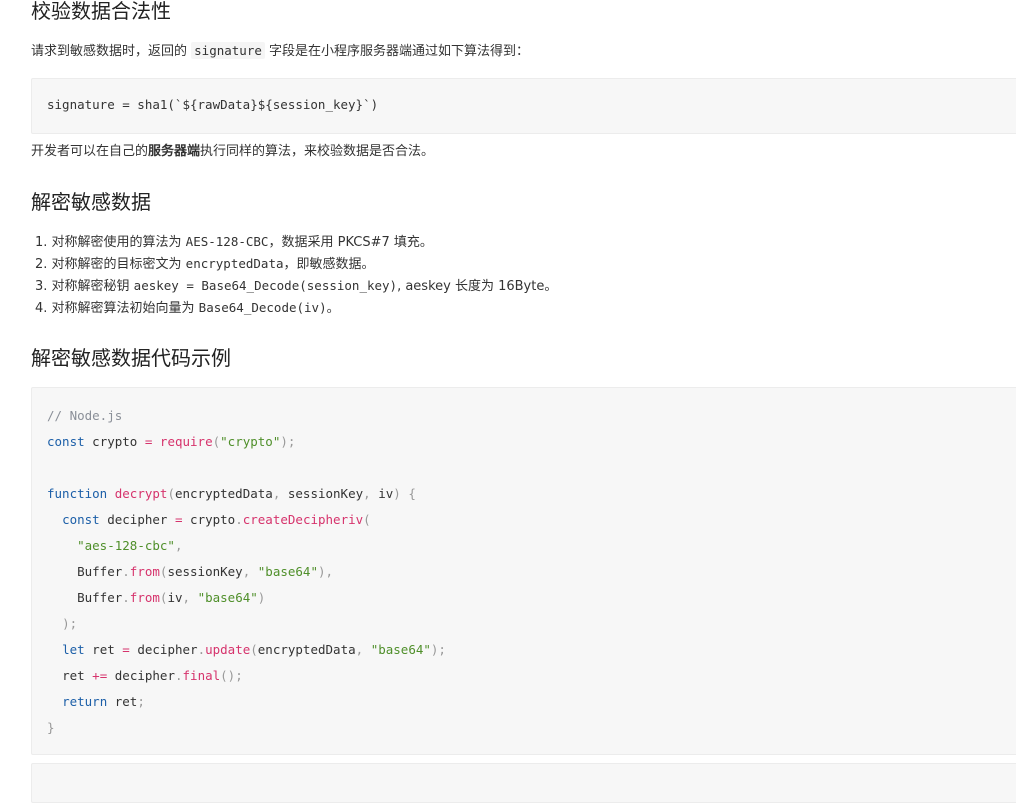 This screenshot has width=1016, height=803. Describe the element at coordinates (228, 50) in the screenshot. I see `signature-inline-code: signature` at that location.